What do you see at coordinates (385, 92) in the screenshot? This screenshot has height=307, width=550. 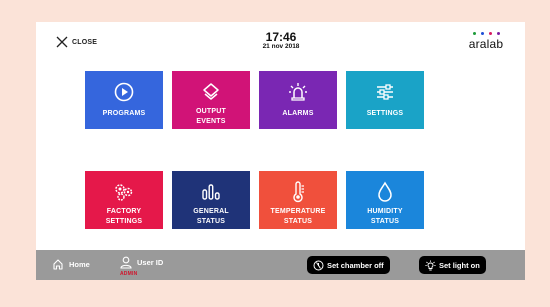 I see `sliders-icon` at bounding box center [385, 92].